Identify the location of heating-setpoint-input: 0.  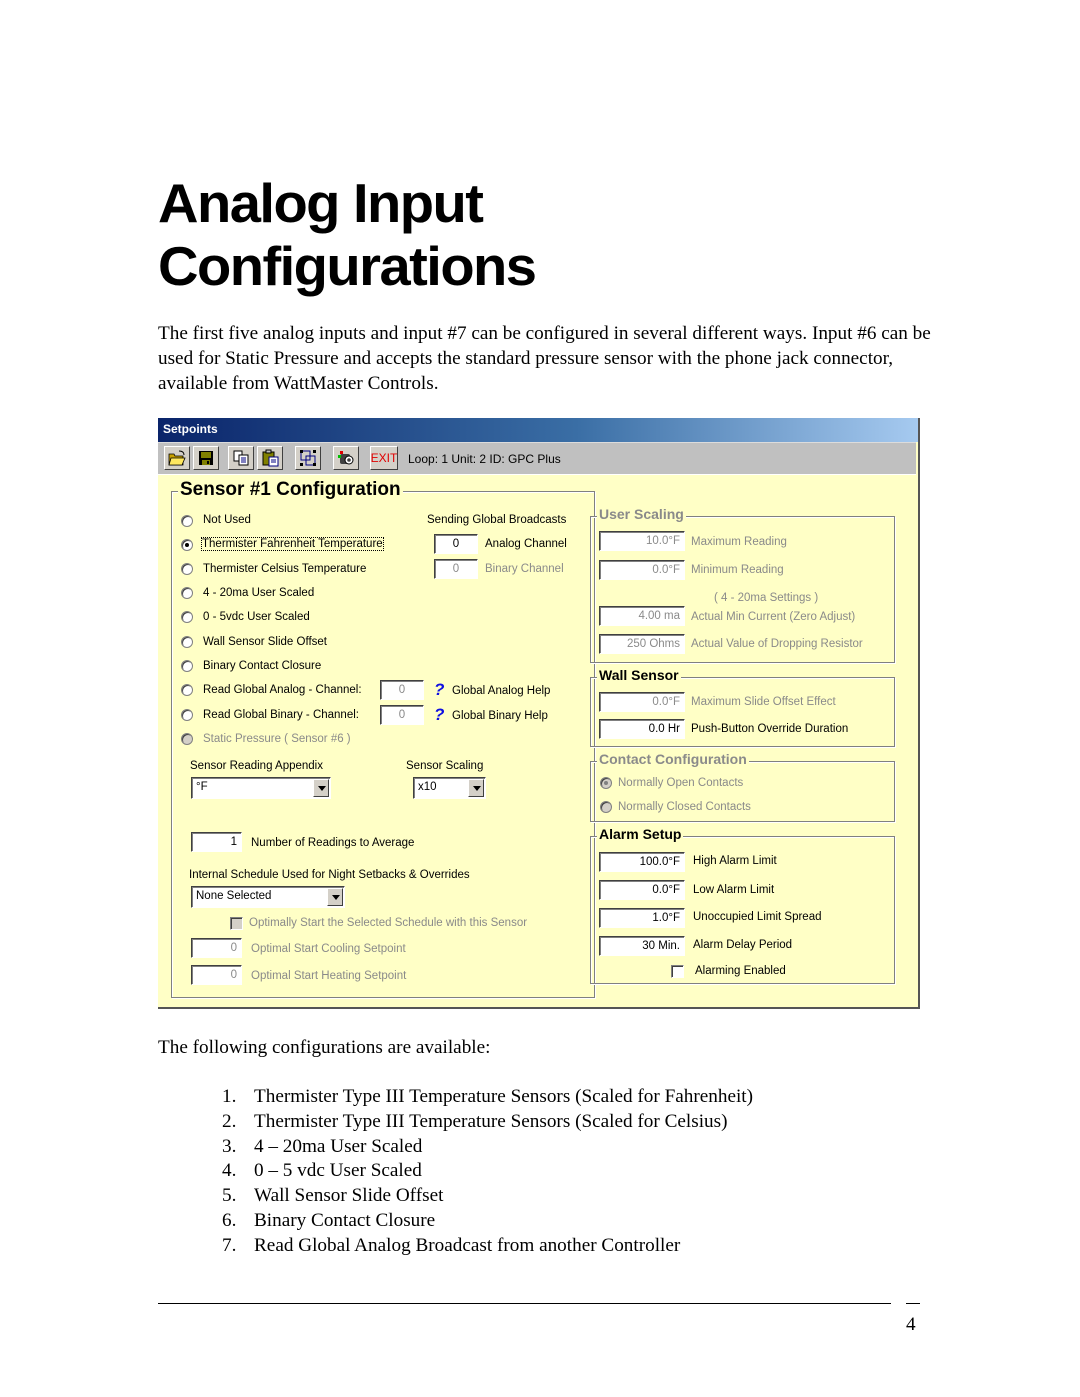
(216, 975).